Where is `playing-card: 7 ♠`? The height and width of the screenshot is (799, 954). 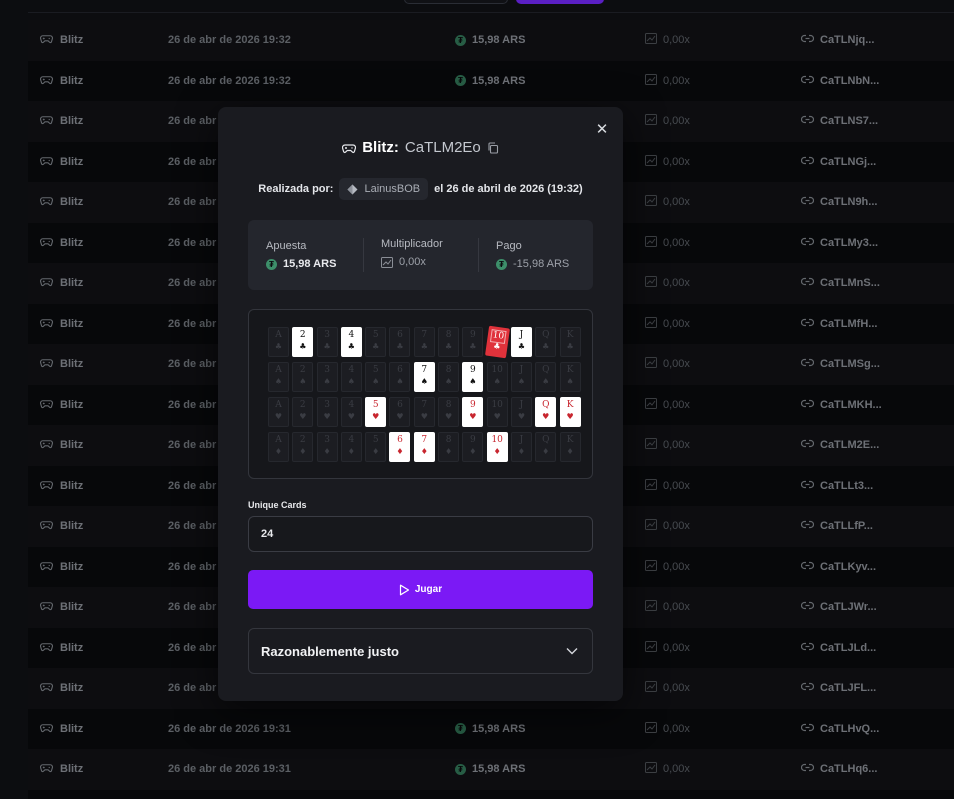 playing-card: 7 ♠ is located at coordinates (424, 377).